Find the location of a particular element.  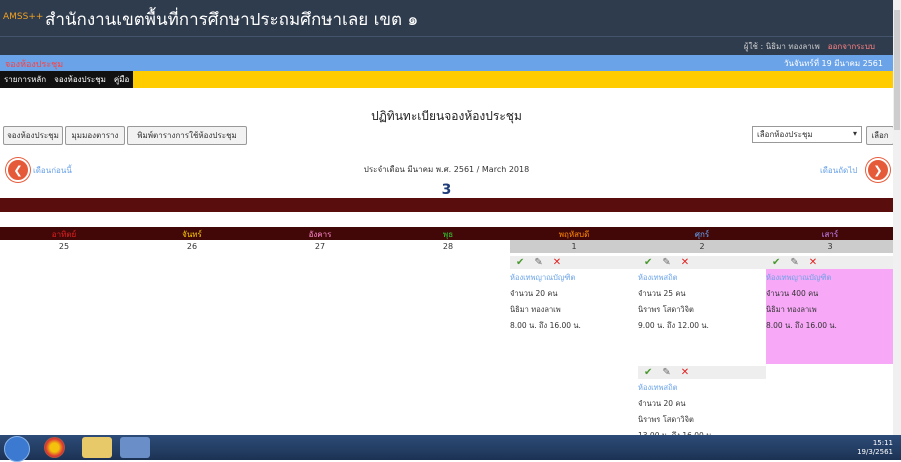

next-month-icon: ❯ is located at coordinates (878, 170).